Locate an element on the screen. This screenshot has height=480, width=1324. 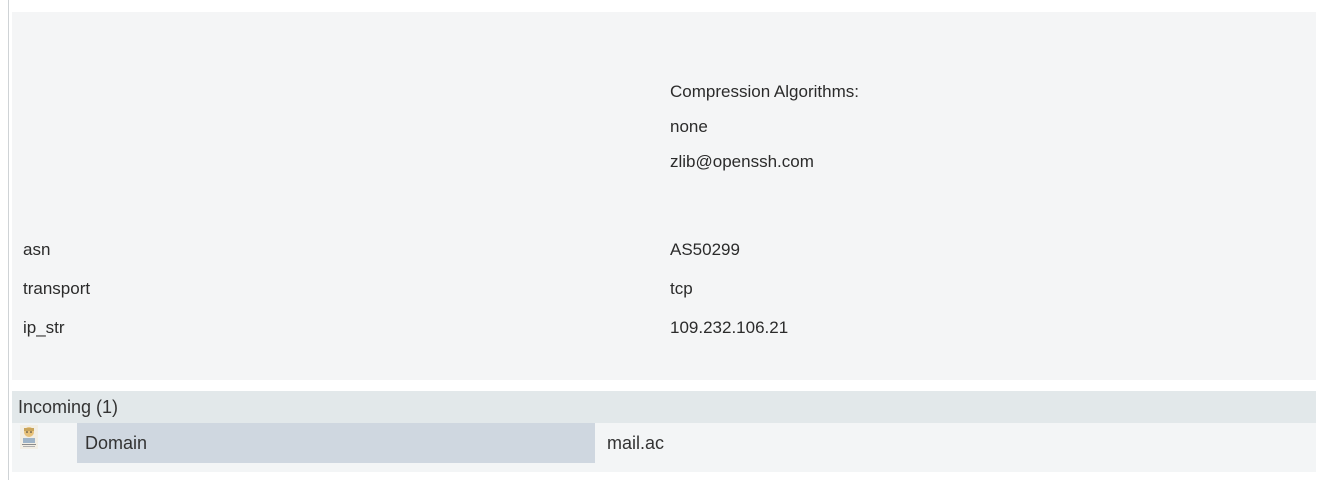
property-row-transport: transport tcp is located at coordinates (664, 288).